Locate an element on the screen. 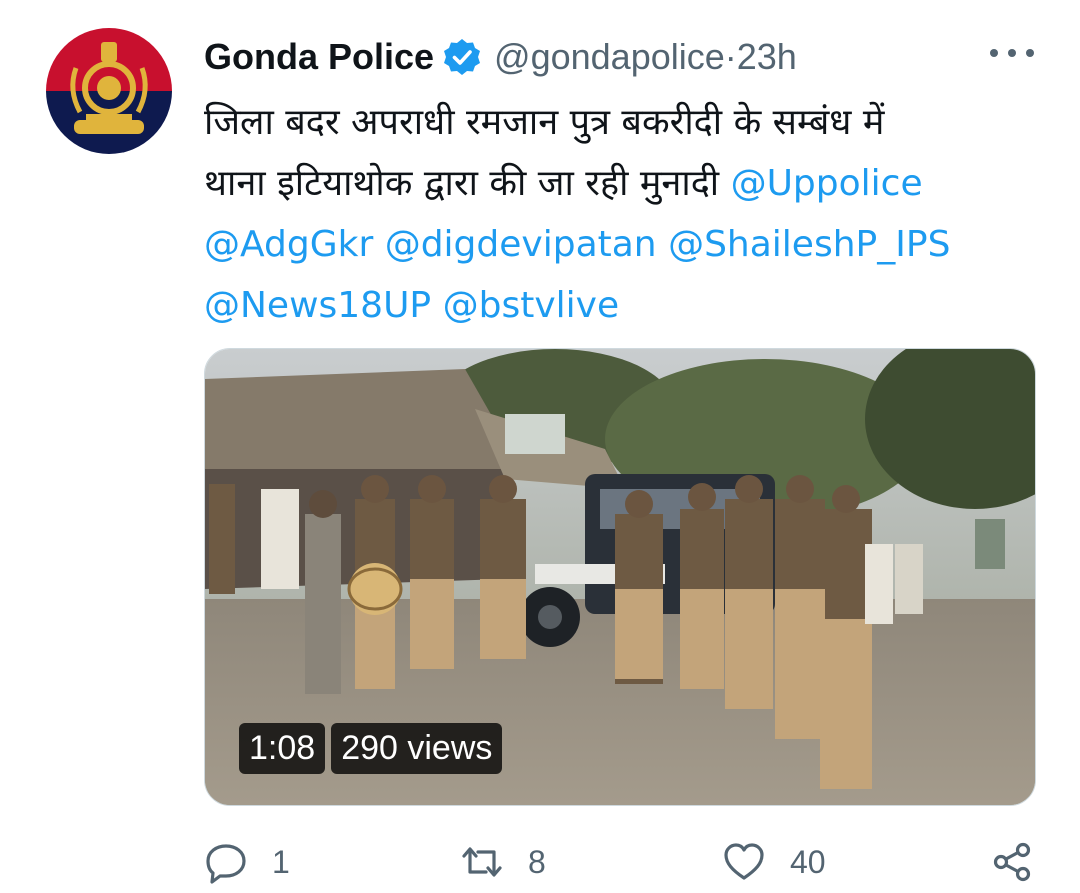 This screenshot has height=893, width=1080. video-views: 290 views is located at coordinates (417, 748).